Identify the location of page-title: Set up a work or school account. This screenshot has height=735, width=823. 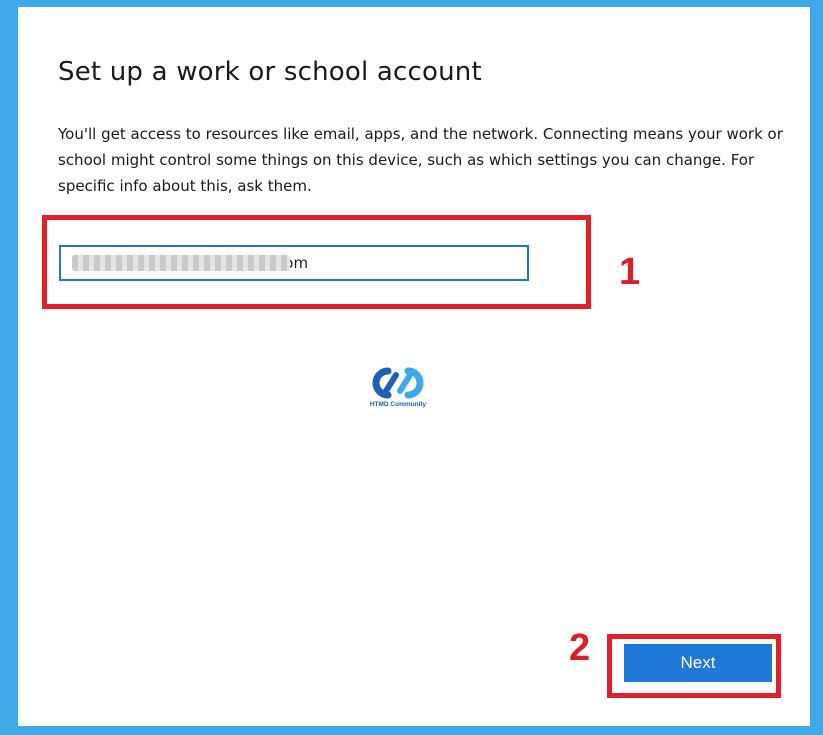
(270, 72).